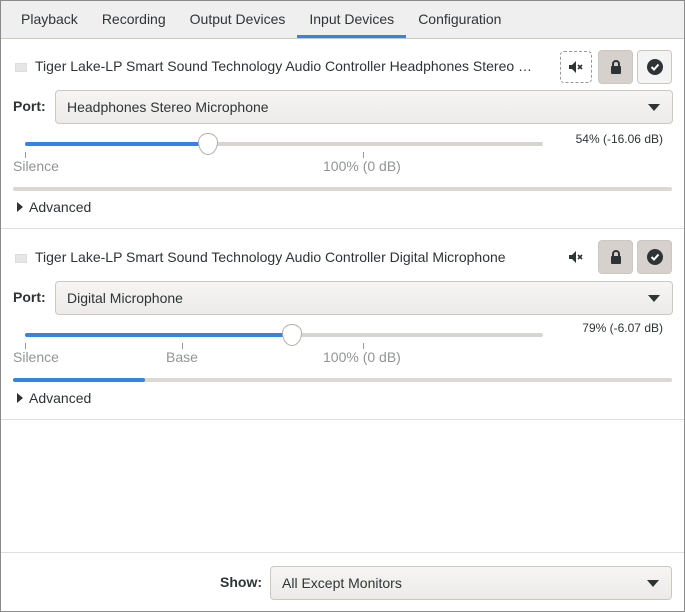 The width and height of the screenshot is (685, 612). Describe the element at coordinates (238, 19) in the screenshot. I see `tab-output-devices: Output Devices` at that location.